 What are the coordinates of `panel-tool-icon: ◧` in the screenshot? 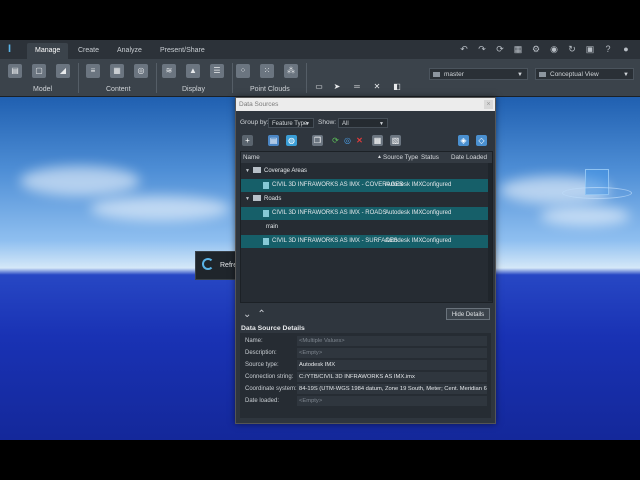 It's located at (397, 87).